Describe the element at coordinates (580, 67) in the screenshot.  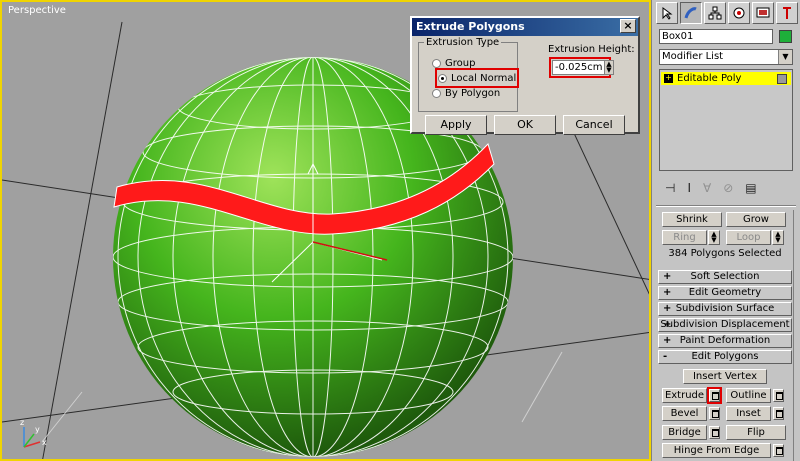
I see `extrusion-height-input: -0.025cm` at that location.